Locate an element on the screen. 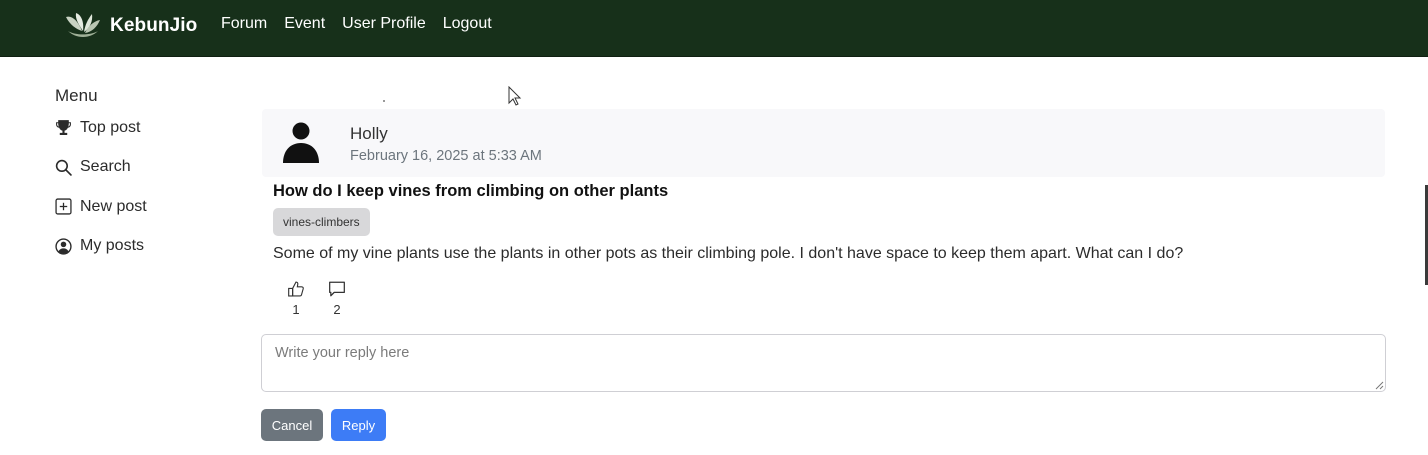 This screenshot has width=1428, height=455. search-icon is located at coordinates (63, 167).